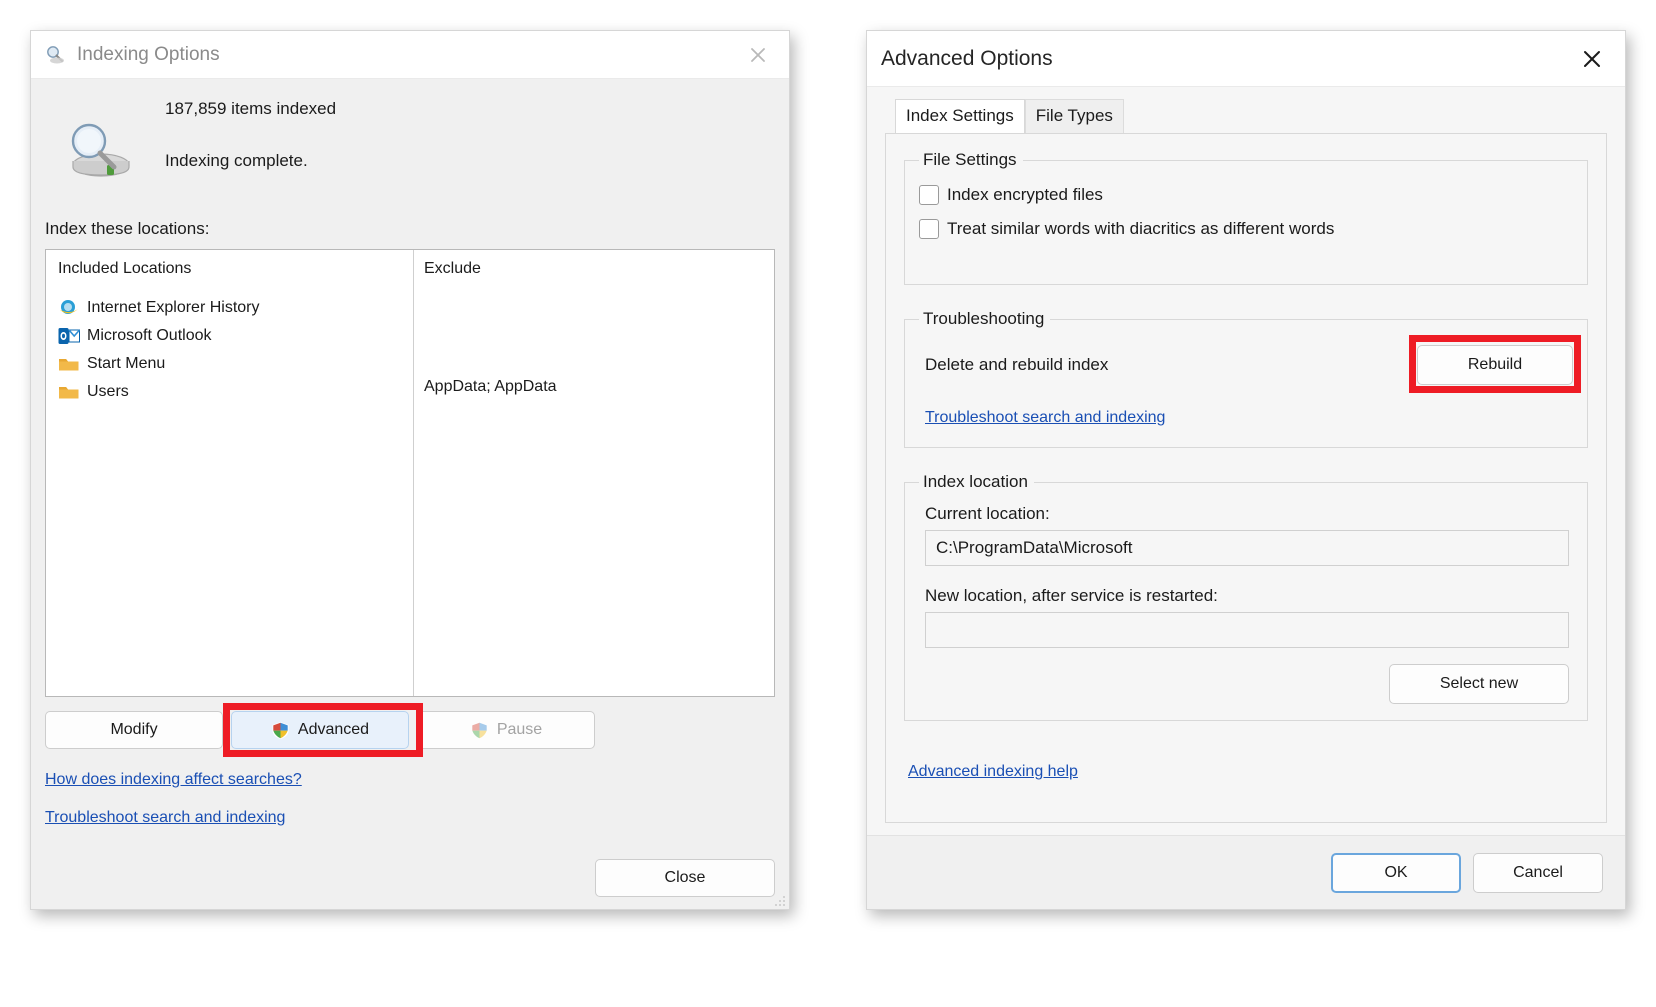 The height and width of the screenshot is (1007, 1656). What do you see at coordinates (984, 318) in the screenshot?
I see `troubleshooting-legend: Troubleshooting` at bounding box center [984, 318].